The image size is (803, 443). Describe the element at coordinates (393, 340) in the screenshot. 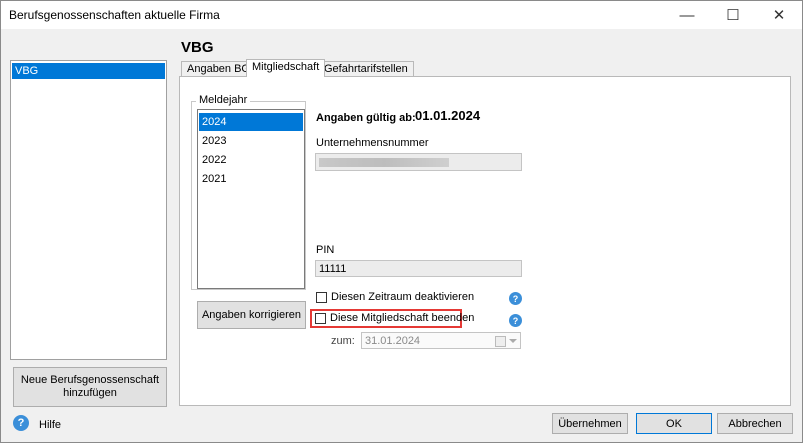

I see `end-date-value: 31.01.2024` at that location.